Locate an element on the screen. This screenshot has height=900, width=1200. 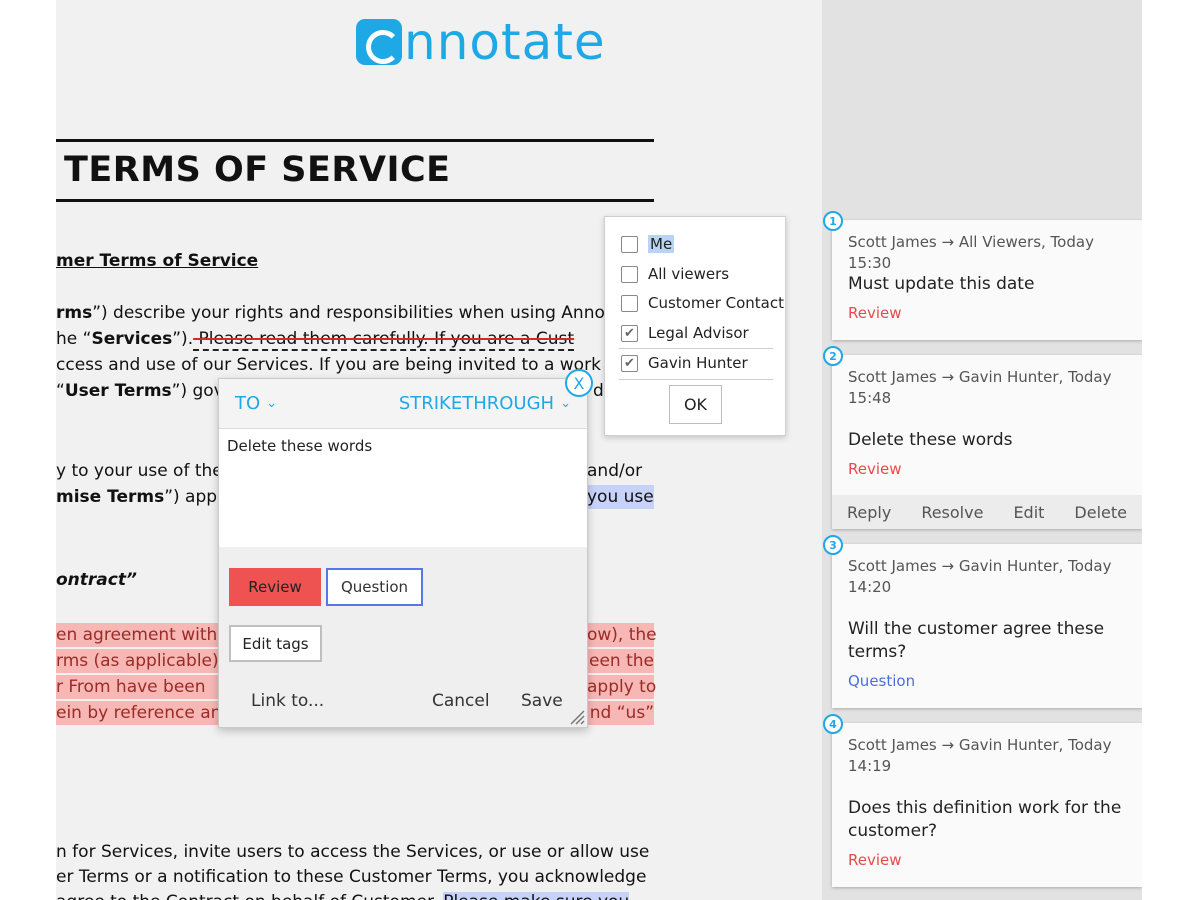
delete-button: Delete is located at coordinates (1100, 512).